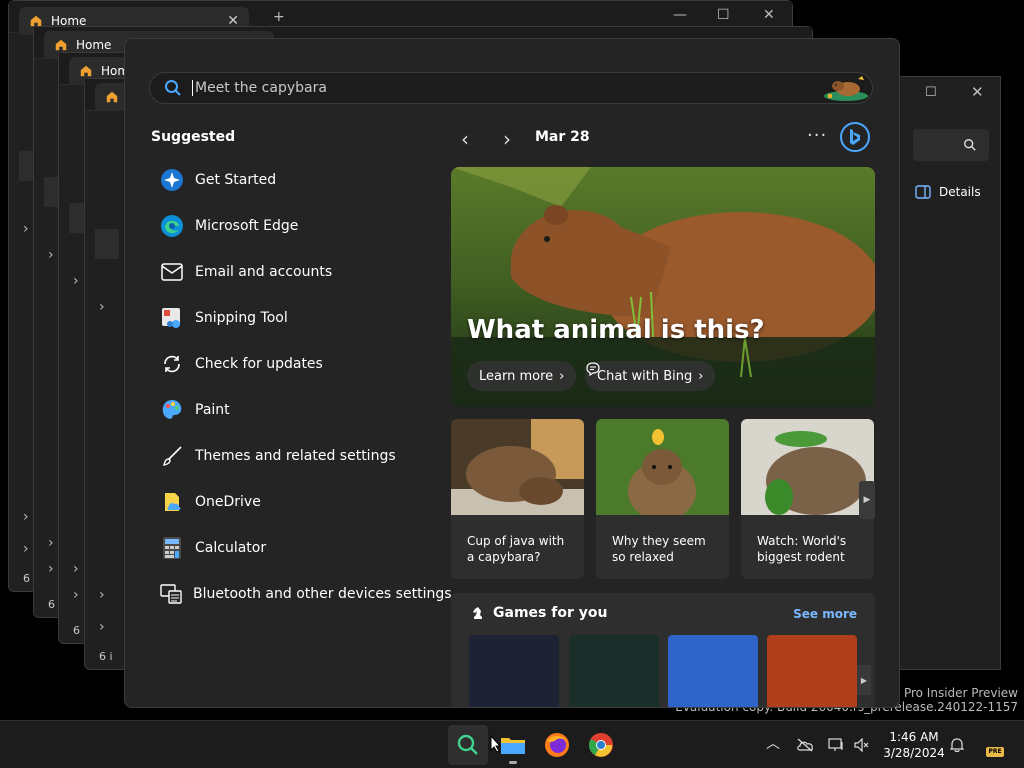  I want to click on search-icon, so click(467, 744).